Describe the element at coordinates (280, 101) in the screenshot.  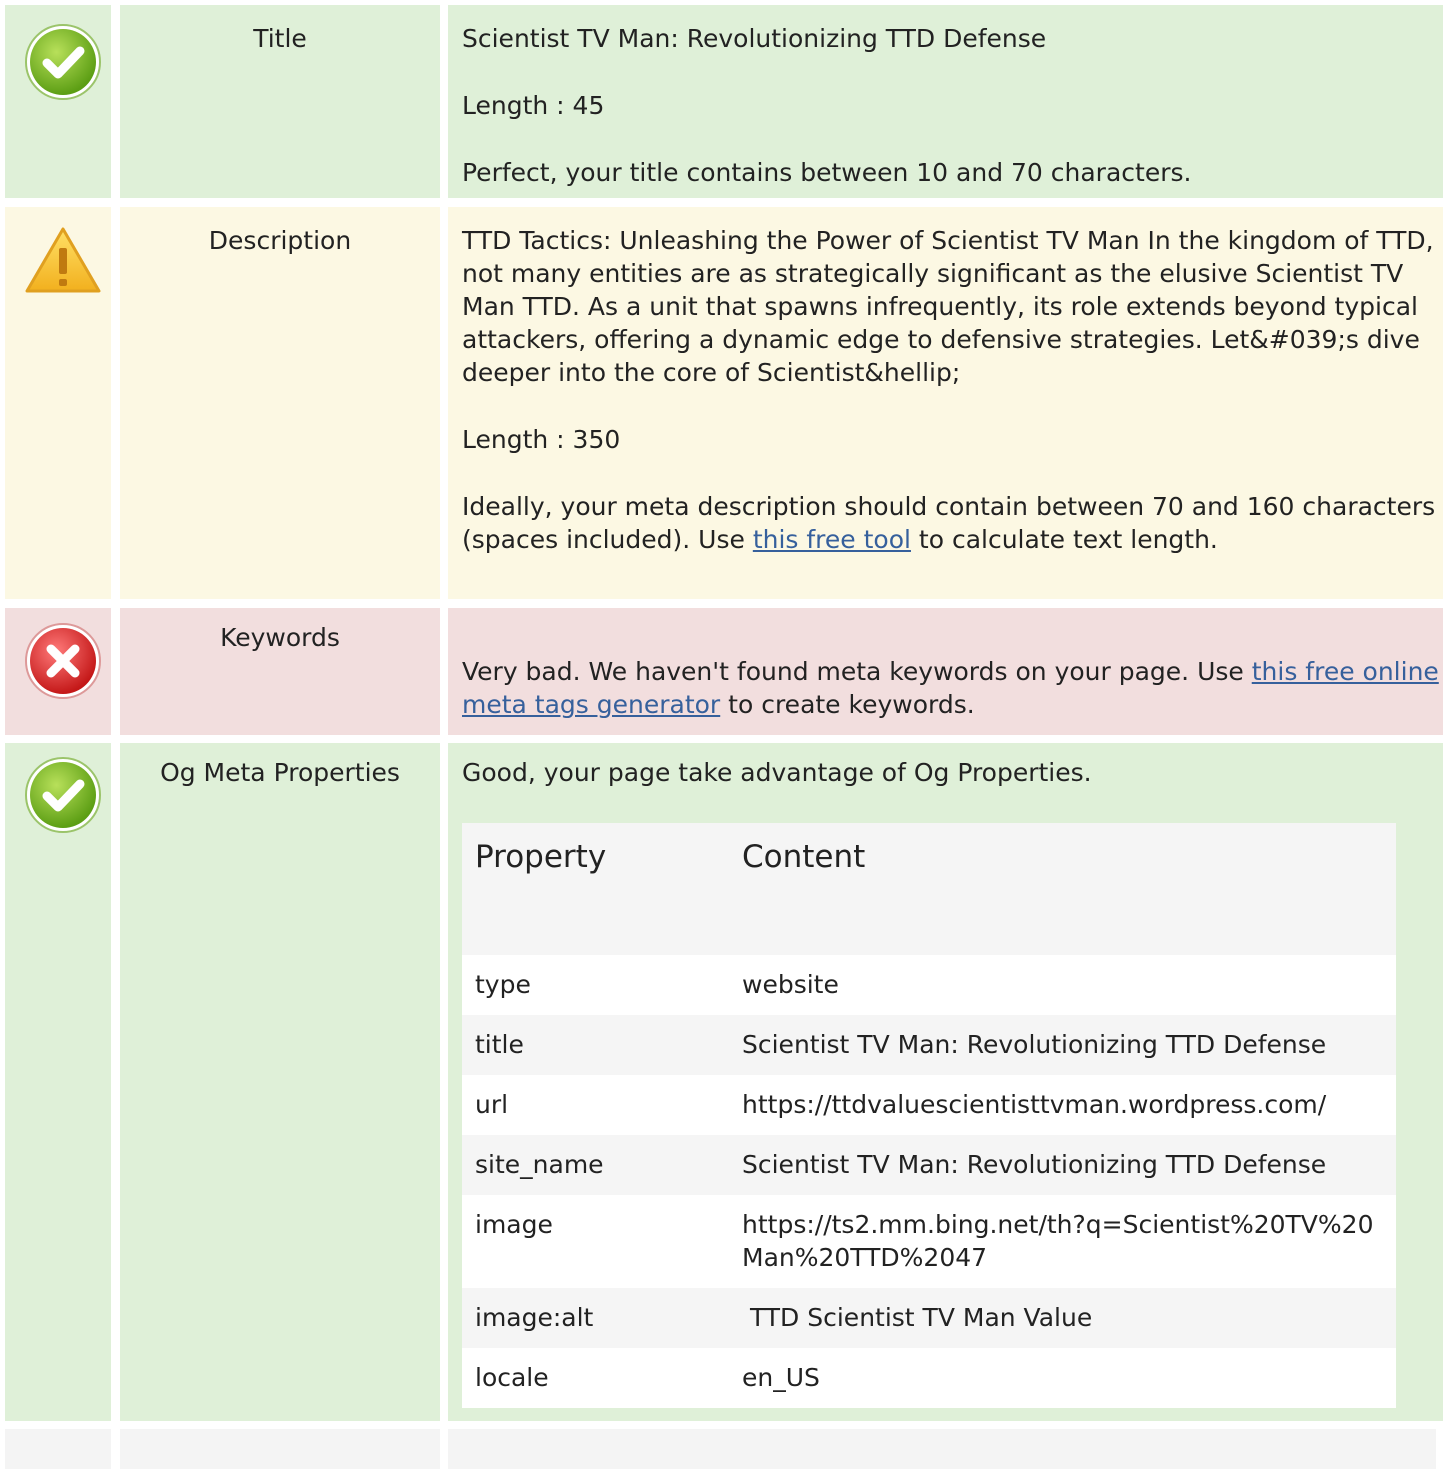
I see `row-label: Title` at that location.